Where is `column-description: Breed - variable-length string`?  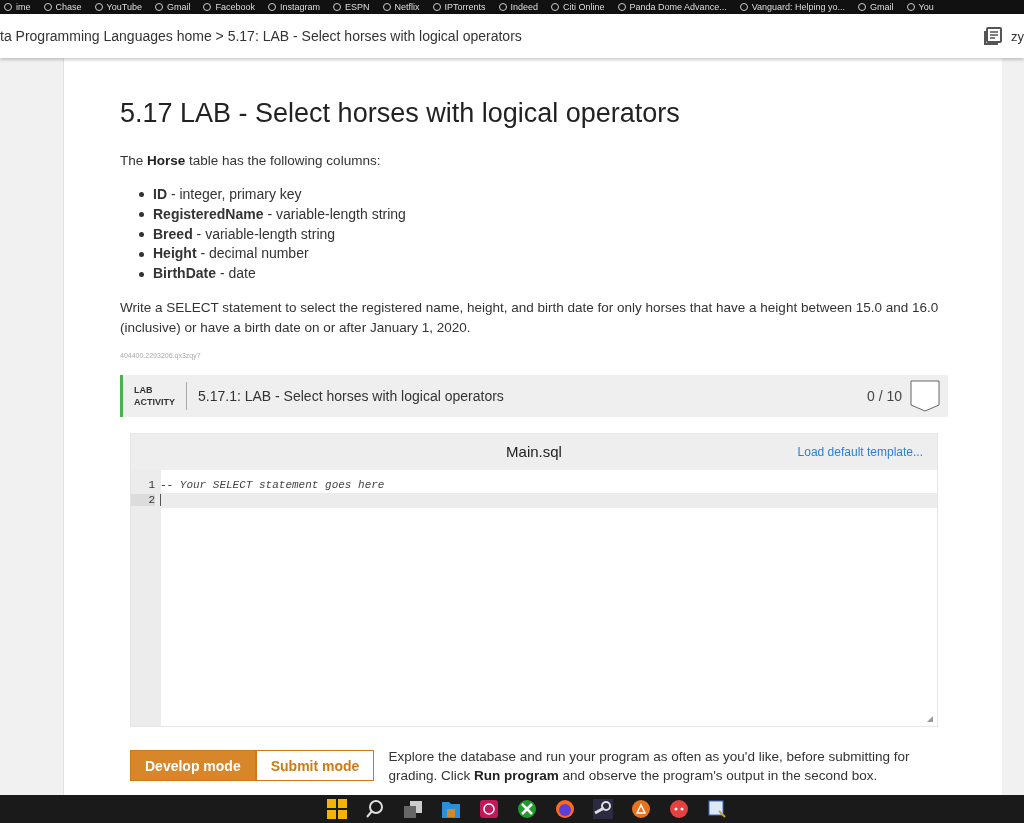 column-description: Breed - variable-length string is located at coordinates (244, 234).